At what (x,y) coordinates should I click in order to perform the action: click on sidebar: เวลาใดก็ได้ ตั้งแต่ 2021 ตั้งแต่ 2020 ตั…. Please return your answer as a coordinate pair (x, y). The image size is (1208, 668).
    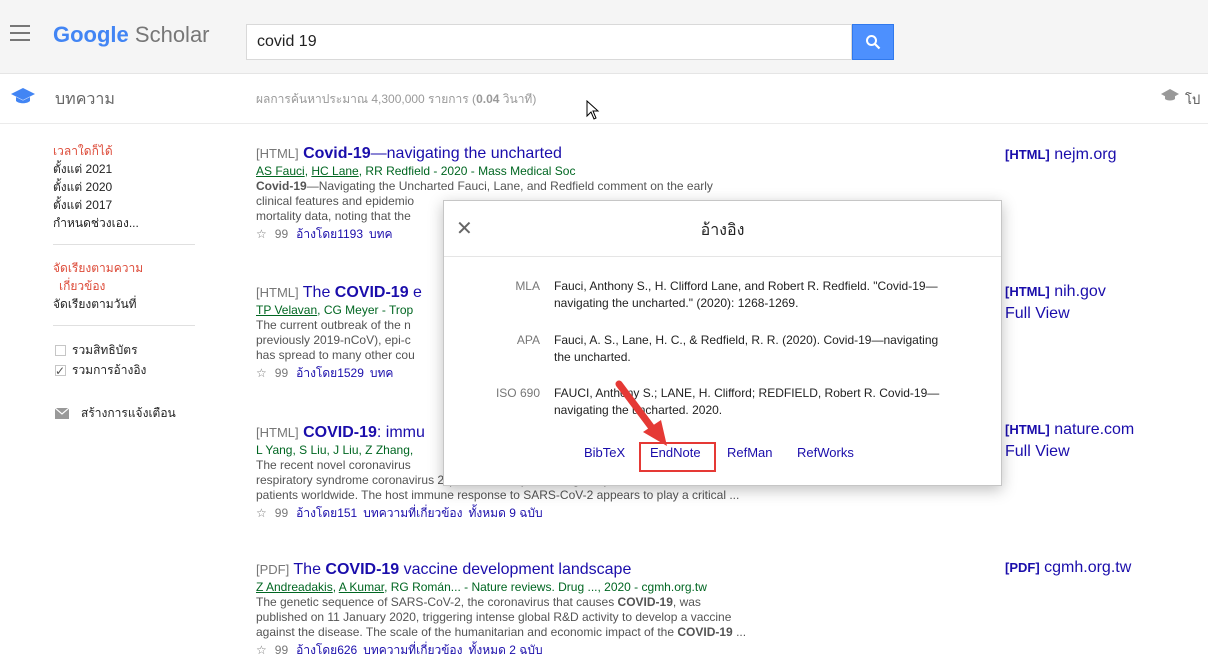
    Looking at the image, I should click on (125, 282).